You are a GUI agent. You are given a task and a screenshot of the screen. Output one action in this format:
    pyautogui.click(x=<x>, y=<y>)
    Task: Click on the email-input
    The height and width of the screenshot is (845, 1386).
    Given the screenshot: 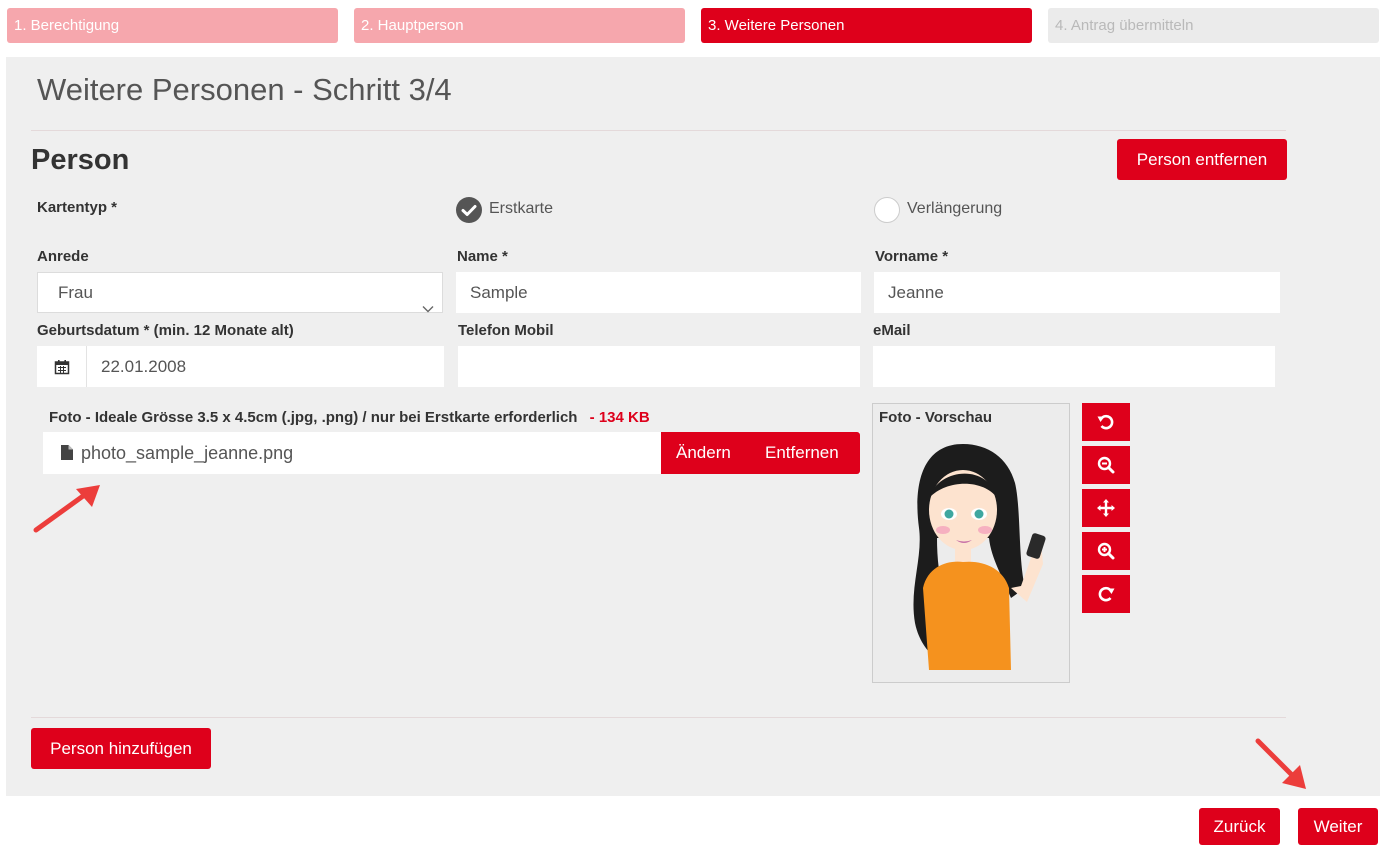 What is the action you would take?
    pyautogui.click(x=1074, y=366)
    